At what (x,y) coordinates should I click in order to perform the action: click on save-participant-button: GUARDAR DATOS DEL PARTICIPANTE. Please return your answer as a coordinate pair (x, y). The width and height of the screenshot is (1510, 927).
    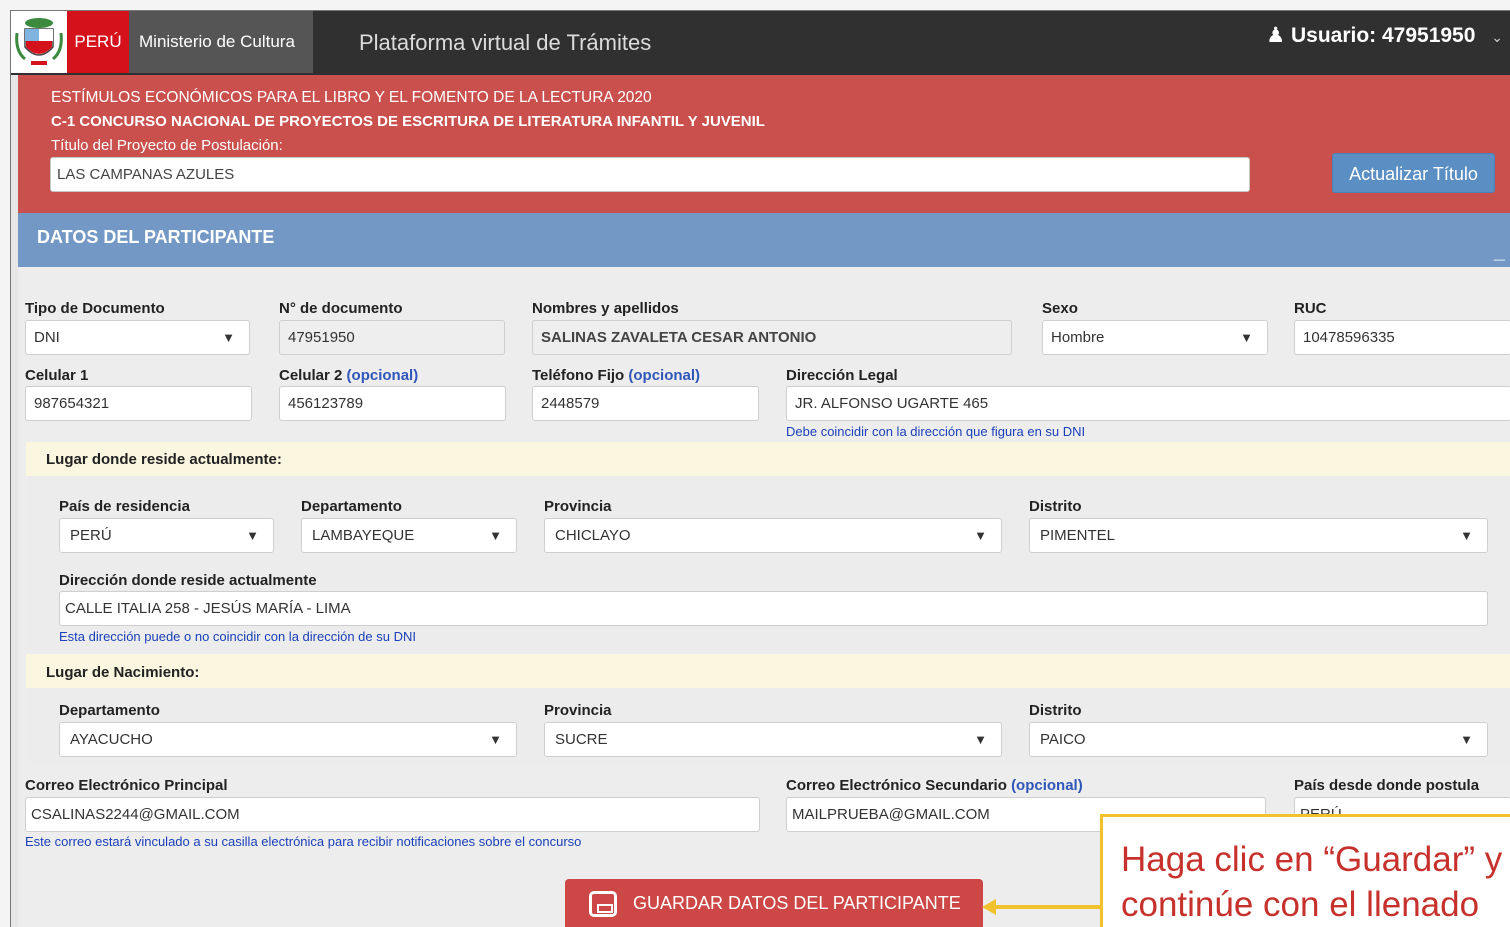
    Looking at the image, I should click on (774, 903).